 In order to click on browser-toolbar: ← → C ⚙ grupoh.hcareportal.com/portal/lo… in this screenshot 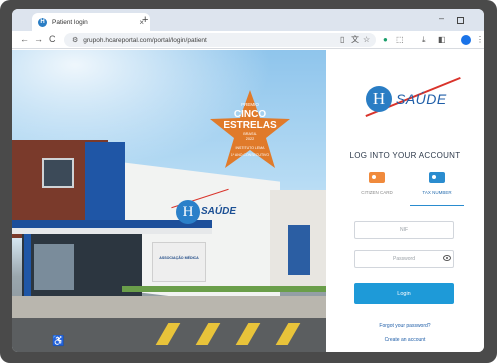, I will do `click(248, 40)`.